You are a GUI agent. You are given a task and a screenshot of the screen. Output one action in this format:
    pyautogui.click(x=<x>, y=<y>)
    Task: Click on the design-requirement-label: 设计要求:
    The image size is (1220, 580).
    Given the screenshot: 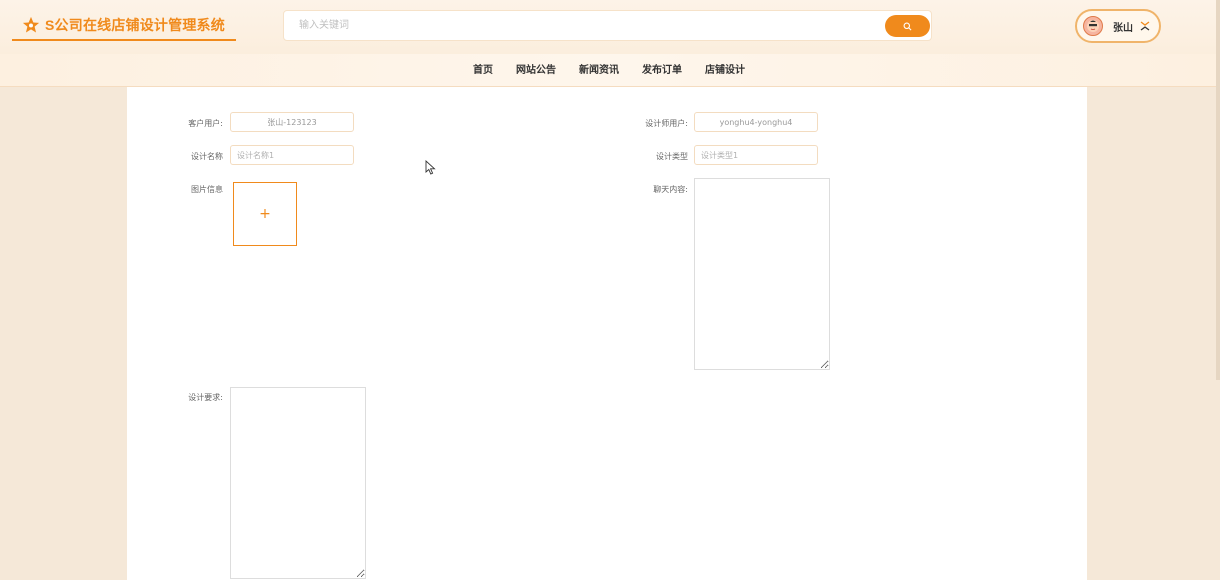 What is the action you would take?
    pyautogui.click(x=205, y=397)
    